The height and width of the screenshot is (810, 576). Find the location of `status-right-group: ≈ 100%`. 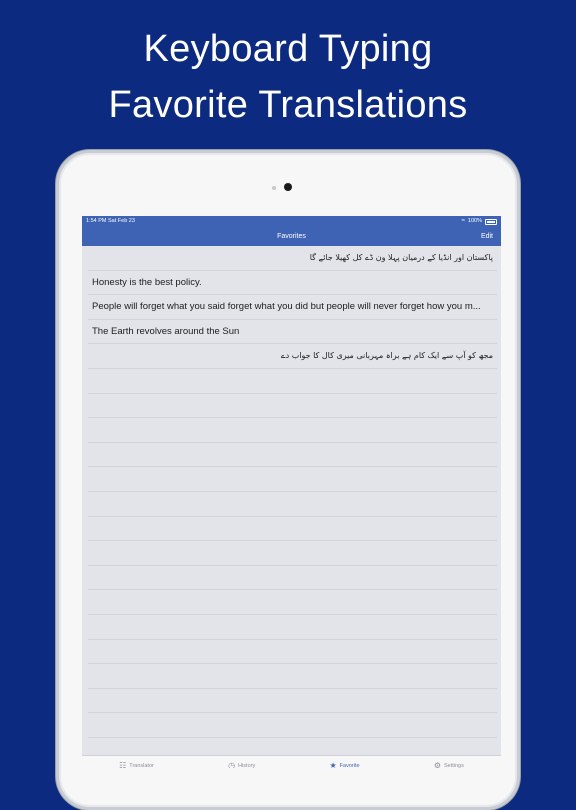

status-right-group: ≈ 100% is located at coordinates (479, 221).